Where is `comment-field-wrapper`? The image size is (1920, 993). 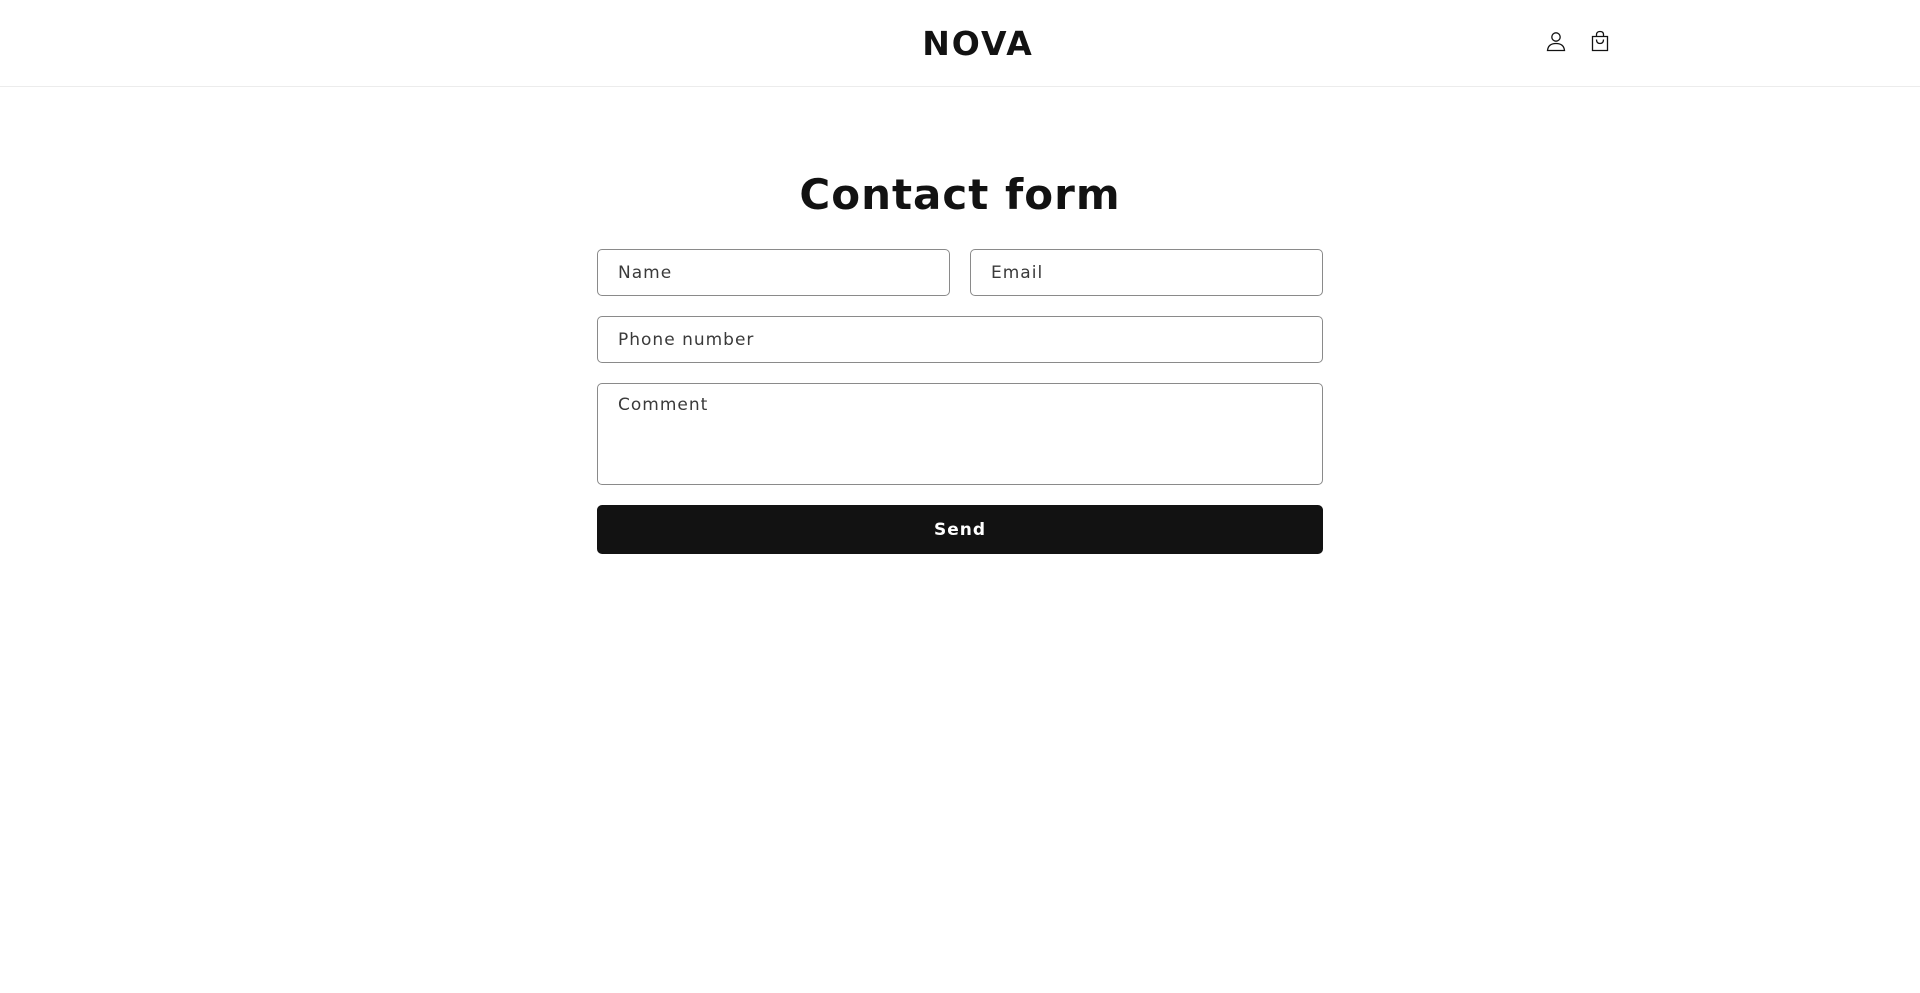 comment-field-wrapper is located at coordinates (960, 434).